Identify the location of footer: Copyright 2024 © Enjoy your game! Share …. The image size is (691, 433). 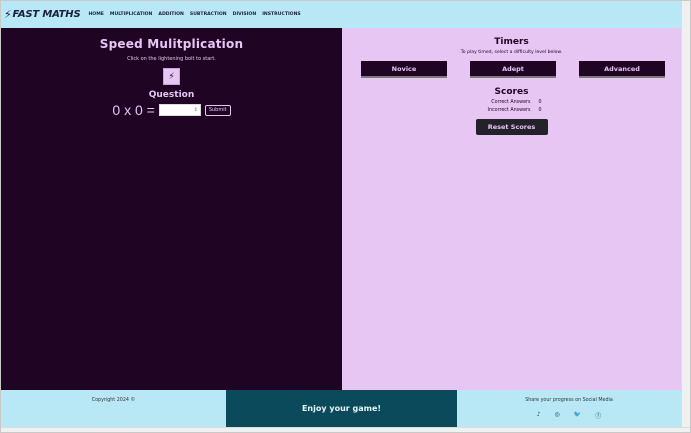
(341, 408).